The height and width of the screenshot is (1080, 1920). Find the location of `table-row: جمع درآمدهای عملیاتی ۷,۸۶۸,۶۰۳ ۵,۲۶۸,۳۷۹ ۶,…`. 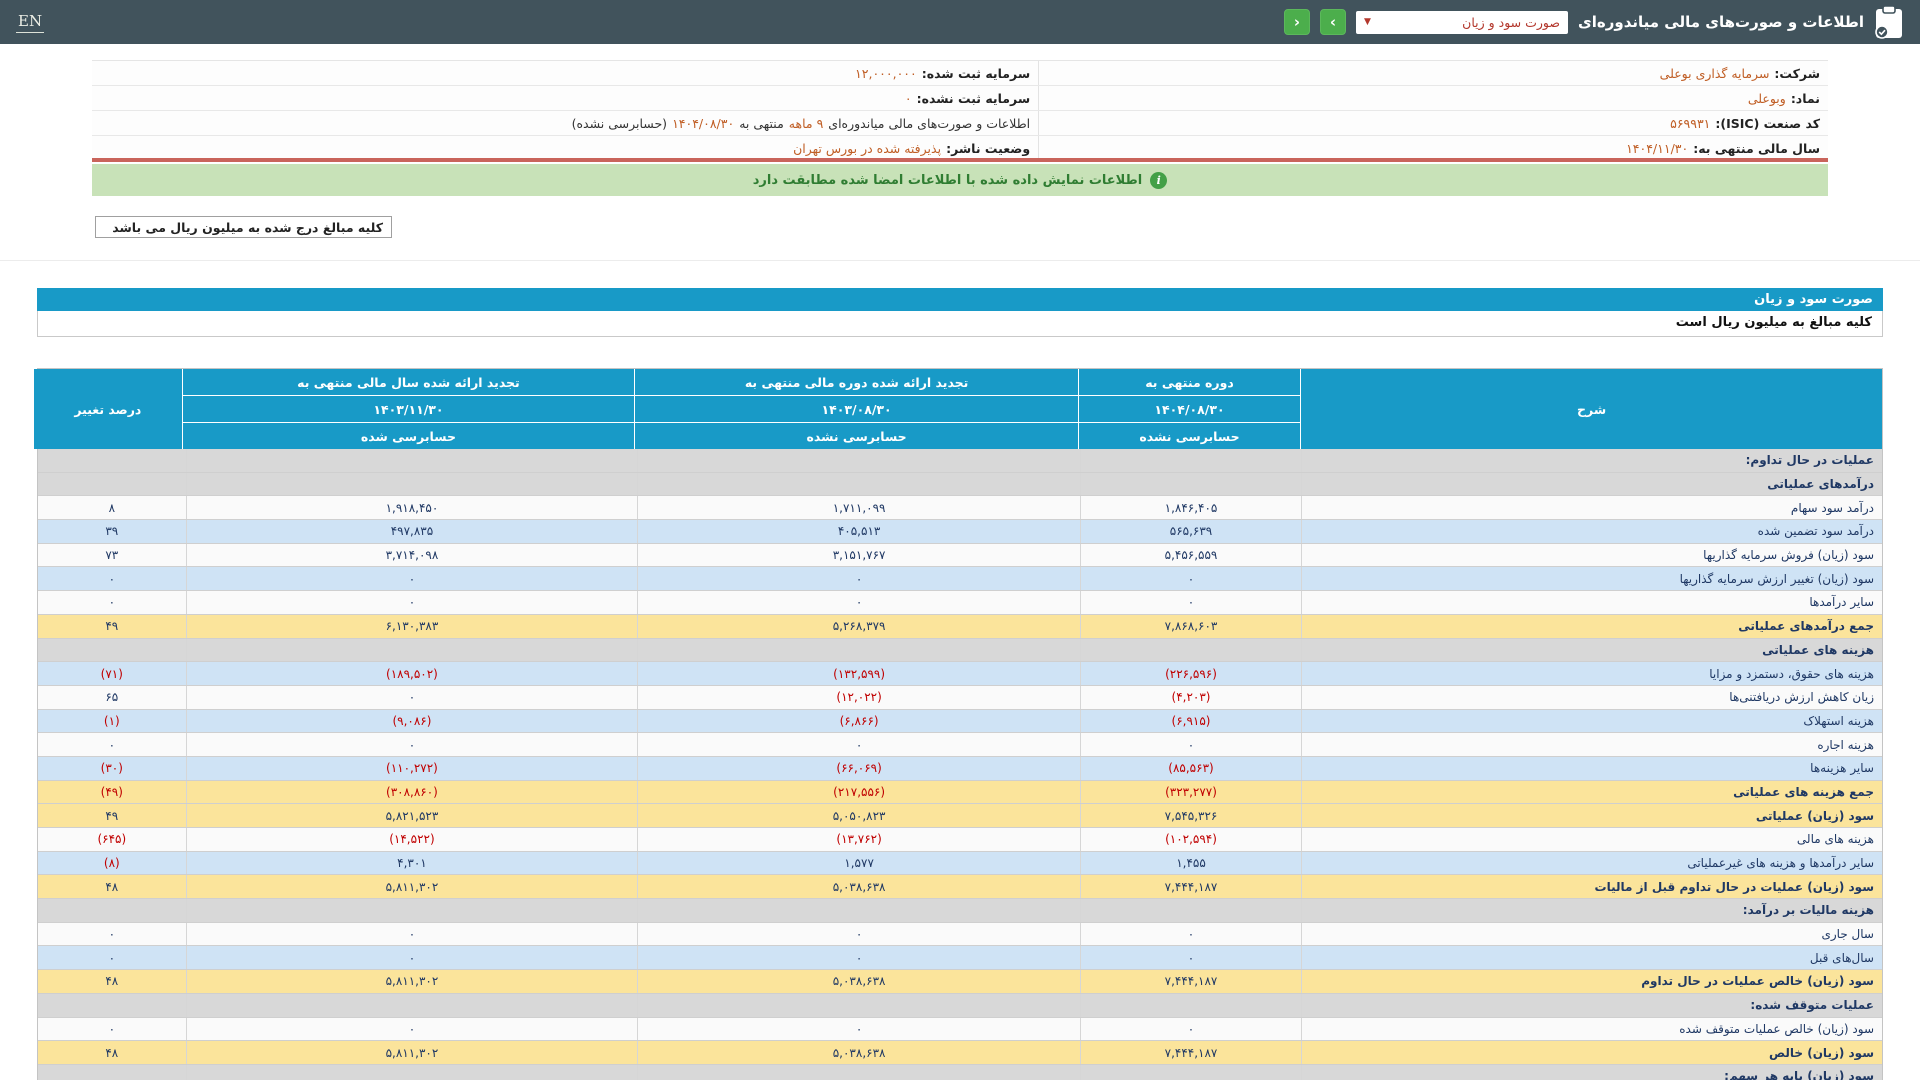

table-row: جمع درآمدهای عملیاتی ۷,۸۶۸,۶۰۳ ۵,۲۶۸,۳۷۹ ۶,… is located at coordinates (960, 626).